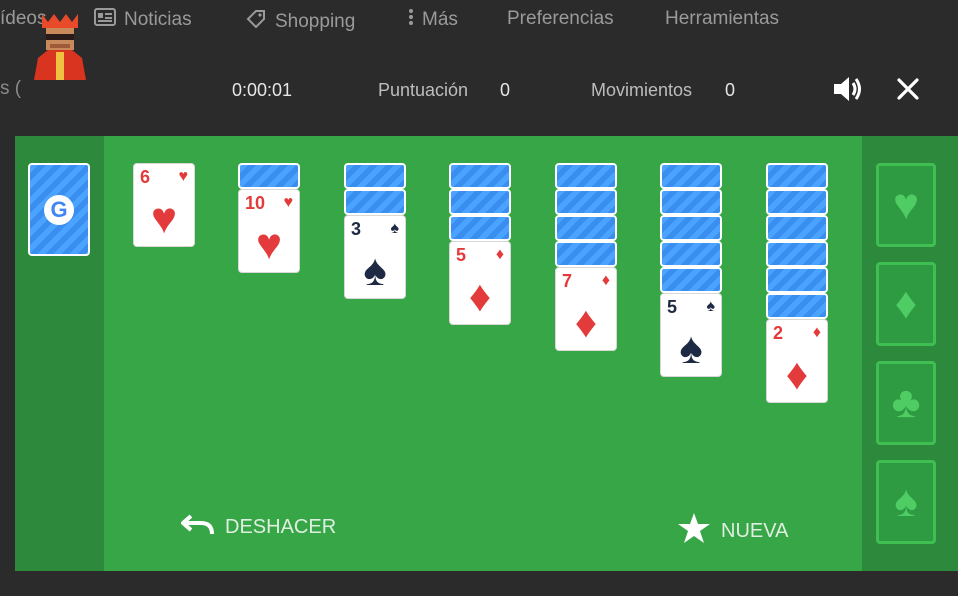 The height and width of the screenshot is (596, 958). What do you see at coordinates (505, 90) in the screenshot?
I see `score-value: 0` at bounding box center [505, 90].